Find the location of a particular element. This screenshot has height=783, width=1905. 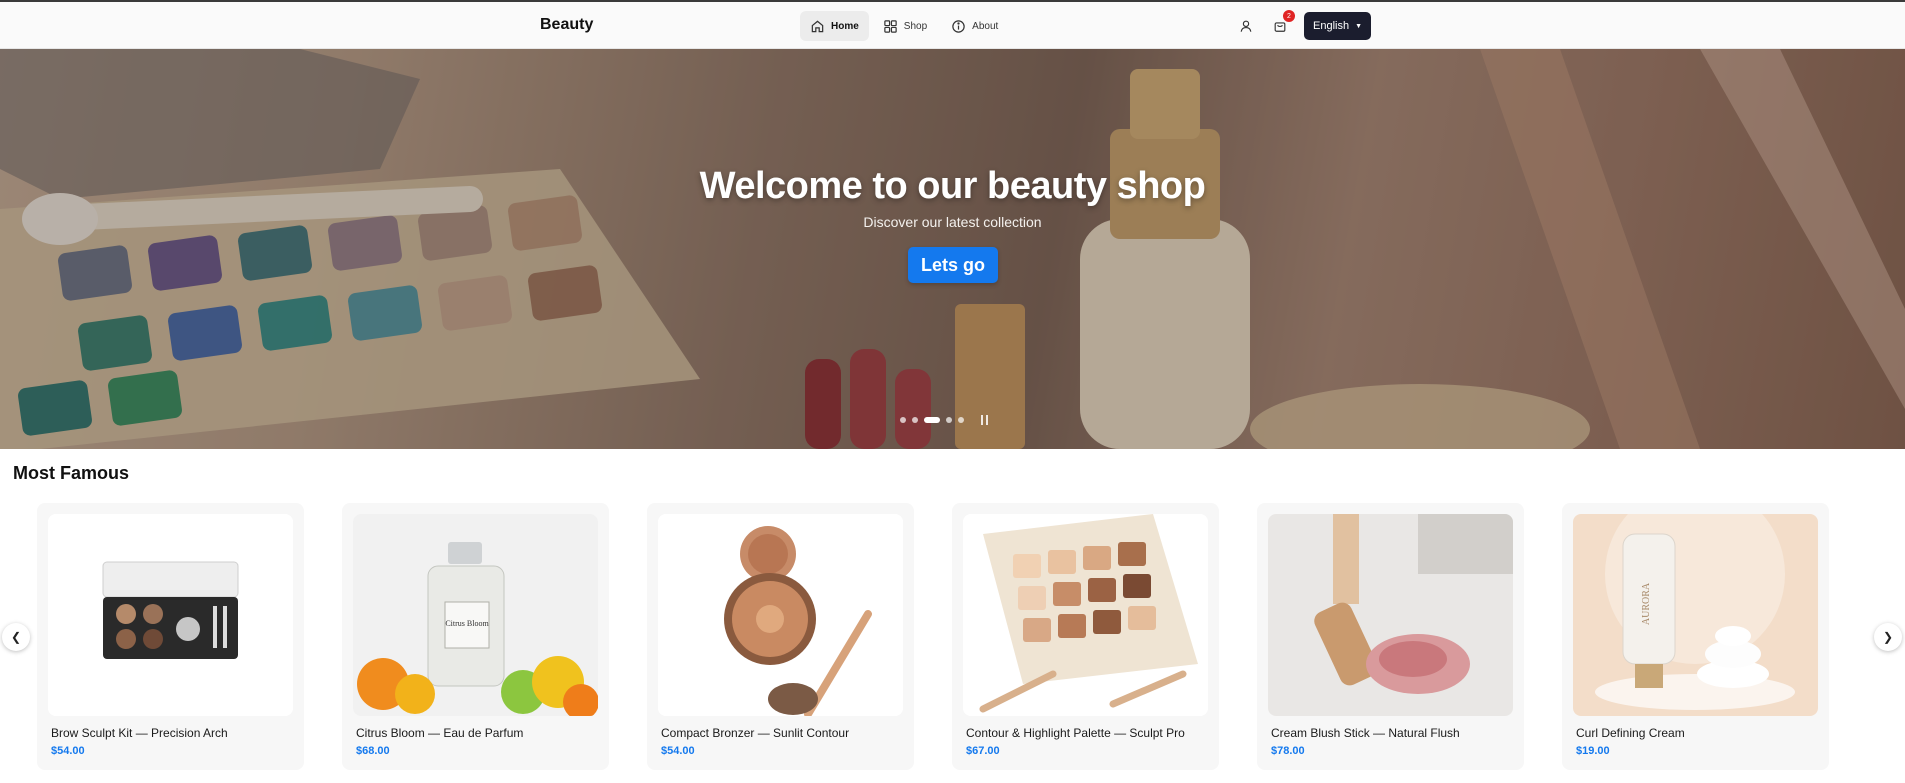

product-price: $68.00 is located at coordinates (373, 751).